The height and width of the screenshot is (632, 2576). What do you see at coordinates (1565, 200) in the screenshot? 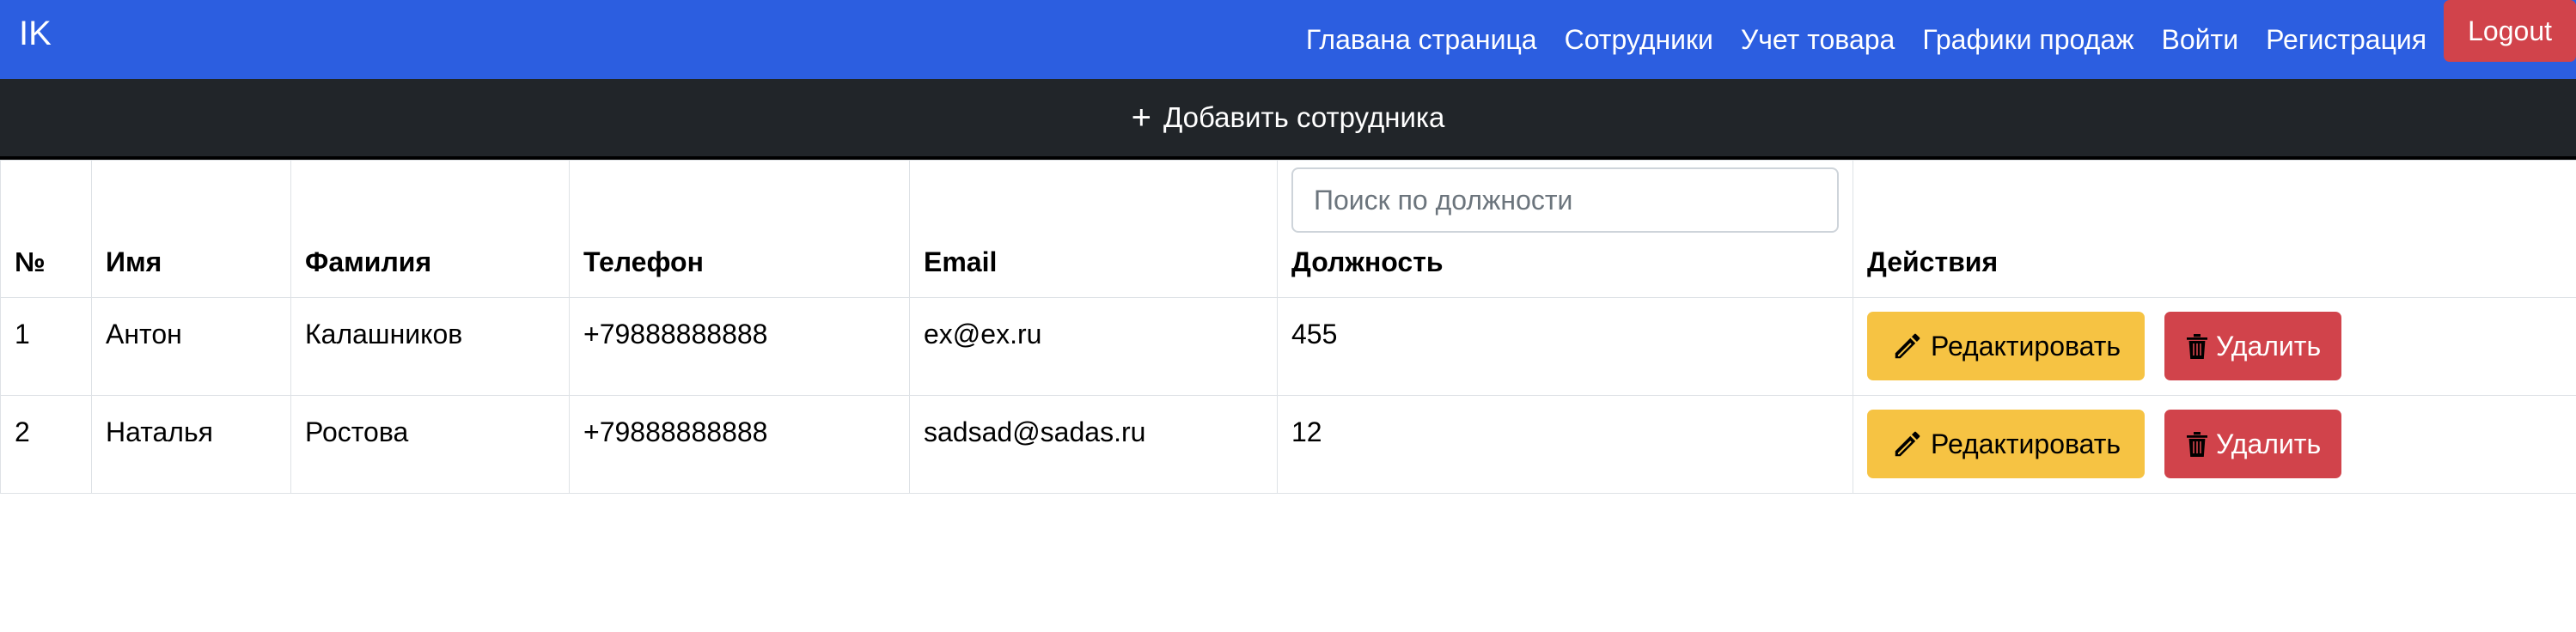
I see `position-search-input` at bounding box center [1565, 200].